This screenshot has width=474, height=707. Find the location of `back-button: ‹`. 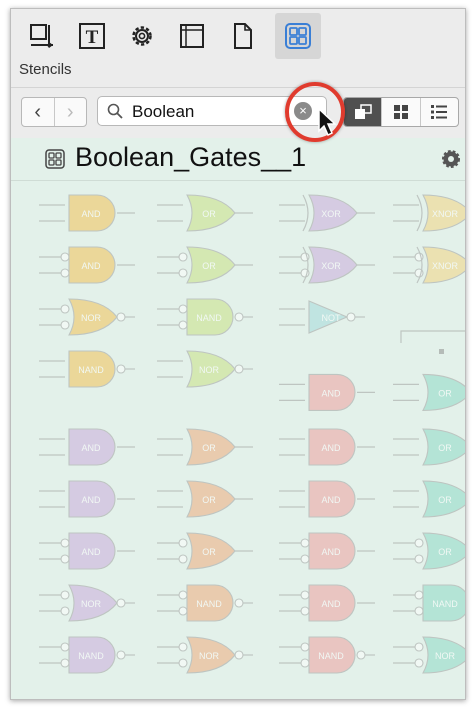

back-button: ‹ is located at coordinates (38, 112).